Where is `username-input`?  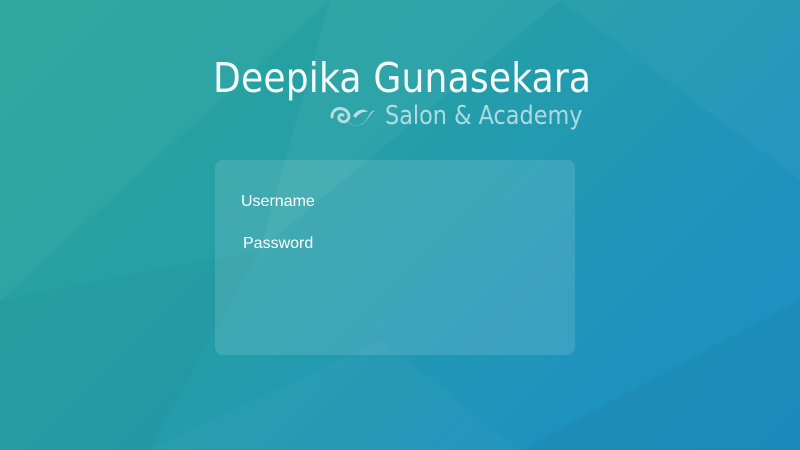 username-input is located at coordinates (395, 202).